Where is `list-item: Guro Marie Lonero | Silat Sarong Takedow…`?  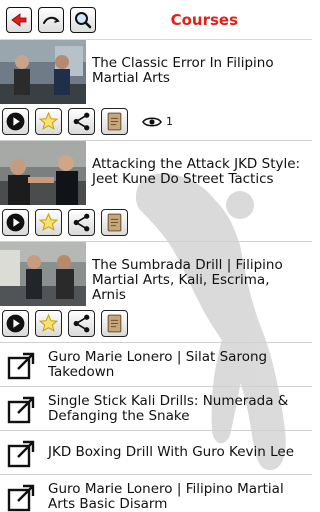 list-item: Guro Marie Lonero | Silat Sarong Takedow… is located at coordinates (156, 365).